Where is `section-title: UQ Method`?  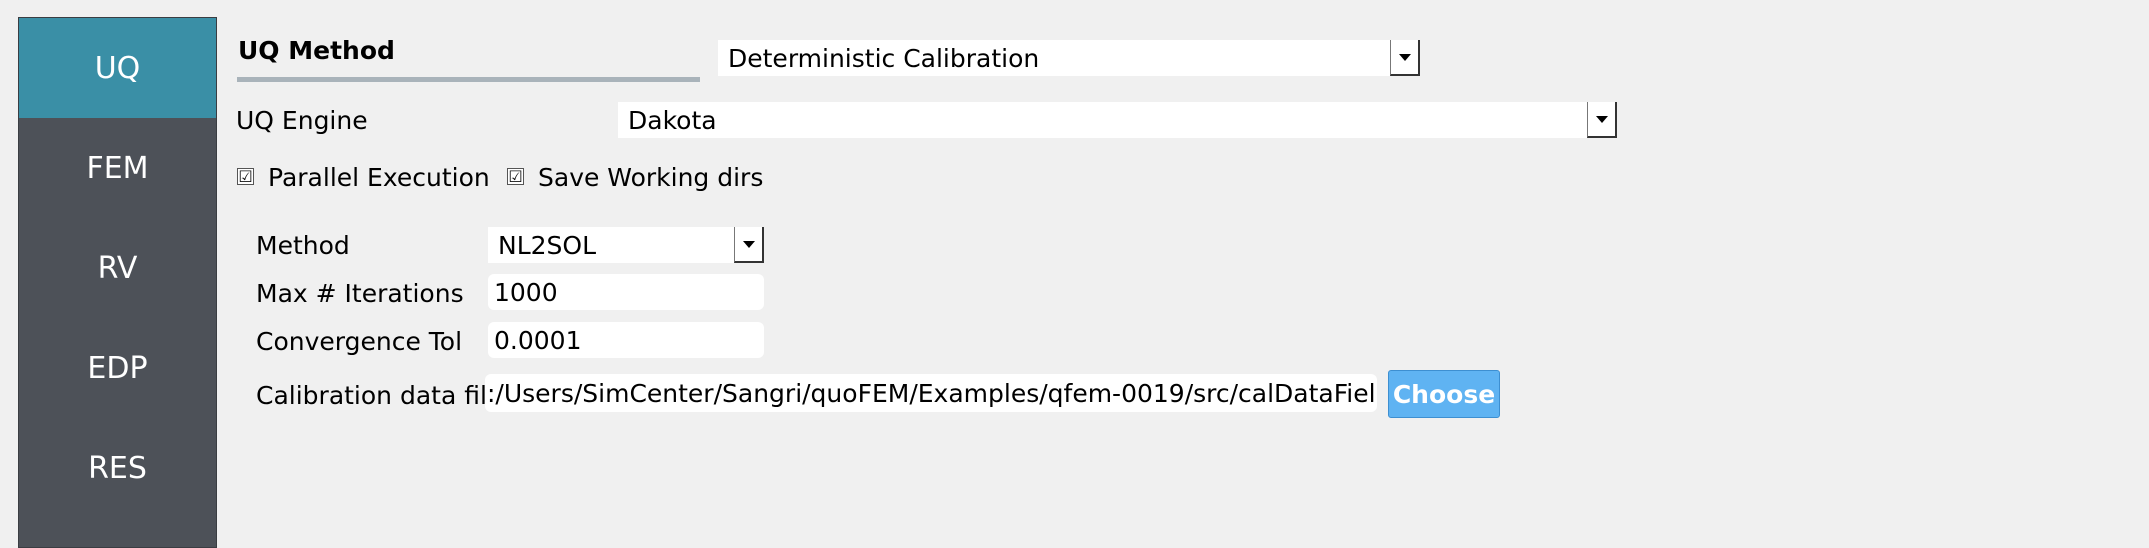
section-title: UQ Method is located at coordinates (316, 50).